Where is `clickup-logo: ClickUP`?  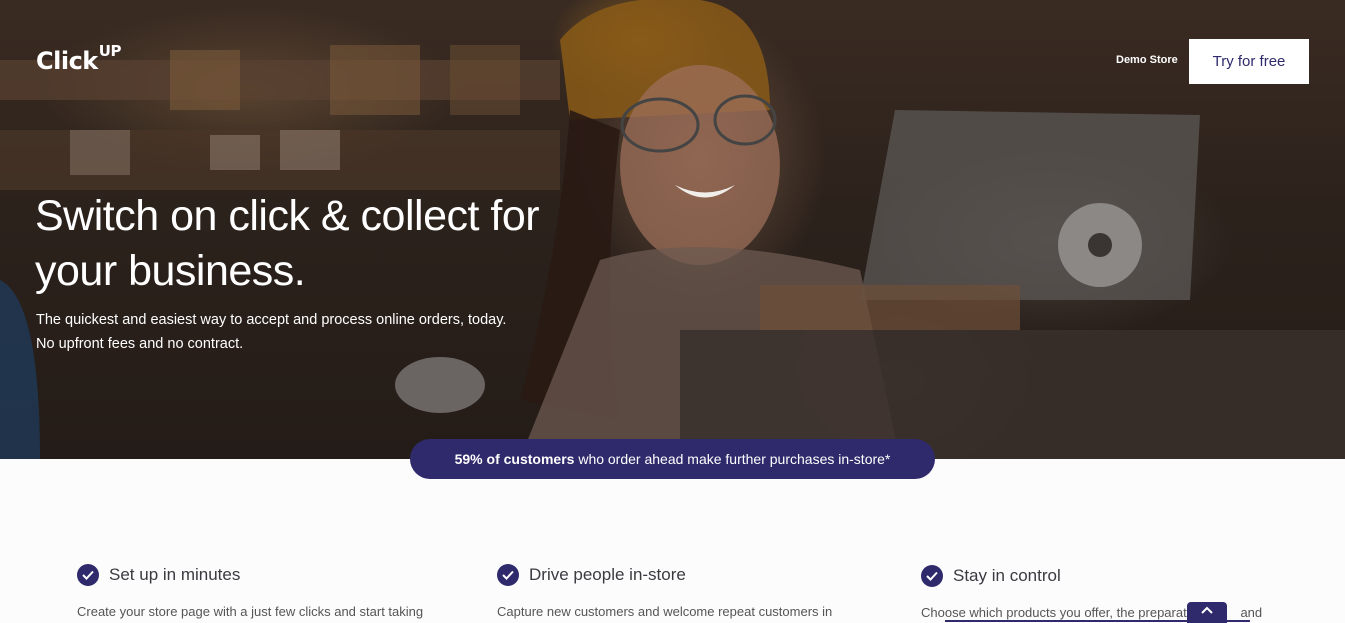 clickup-logo: ClickUP is located at coordinates (78, 58).